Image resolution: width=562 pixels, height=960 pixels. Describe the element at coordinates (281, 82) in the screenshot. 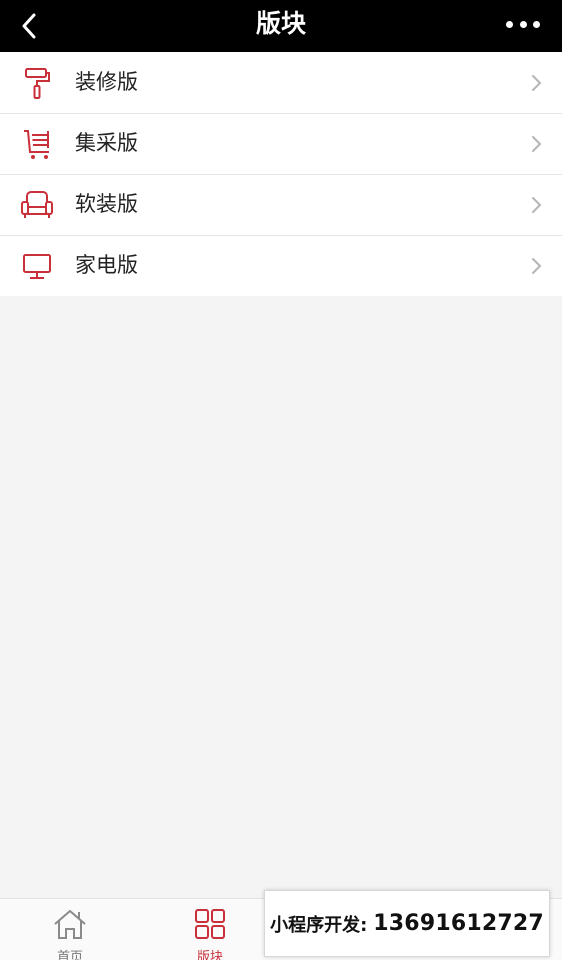

I see `list-item-decoration: 装修版` at that location.